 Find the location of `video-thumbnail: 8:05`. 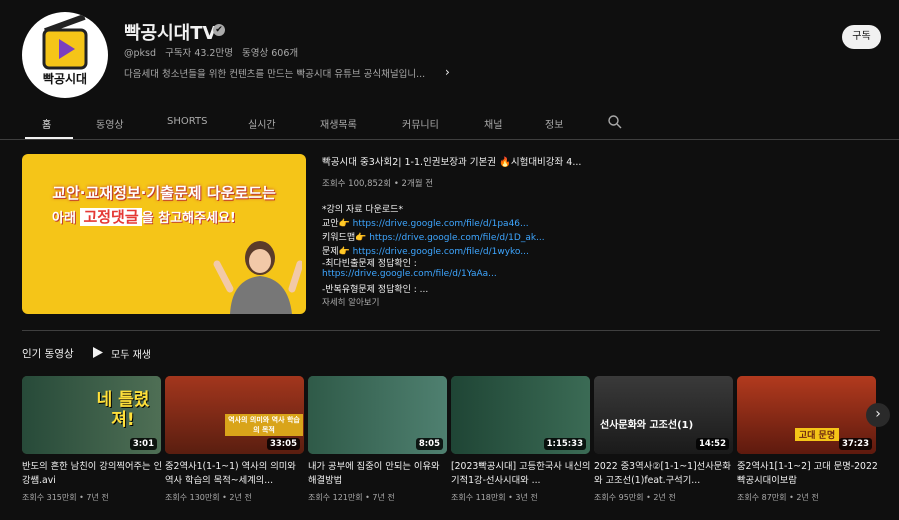

video-thumbnail: 8:05 is located at coordinates (377, 415).